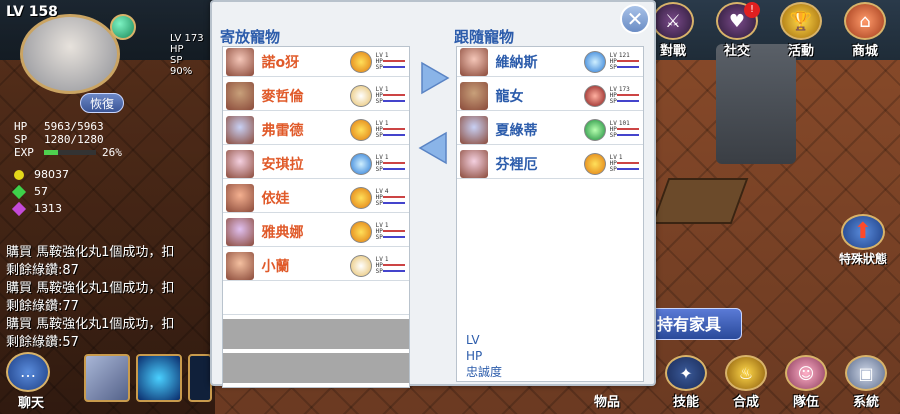  I want to click on notification-badge: !, so click(752, 10).